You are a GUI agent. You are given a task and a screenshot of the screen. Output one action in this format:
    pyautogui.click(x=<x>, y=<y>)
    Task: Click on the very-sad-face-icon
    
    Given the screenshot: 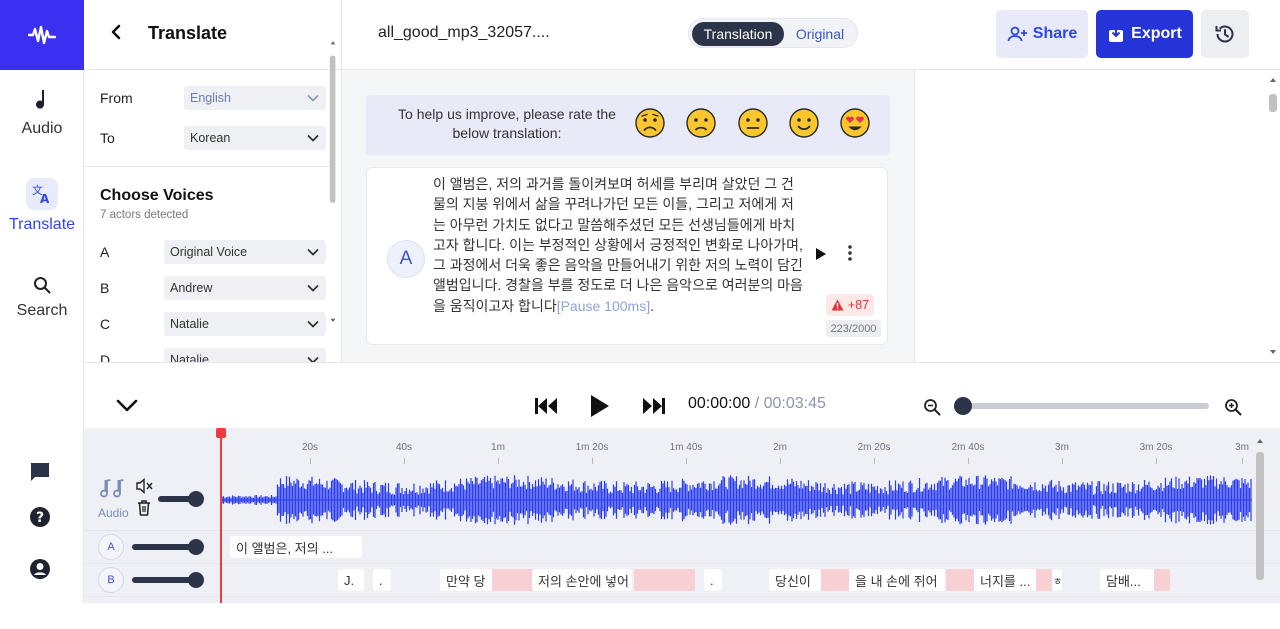 What is the action you would take?
    pyautogui.click(x=650, y=123)
    